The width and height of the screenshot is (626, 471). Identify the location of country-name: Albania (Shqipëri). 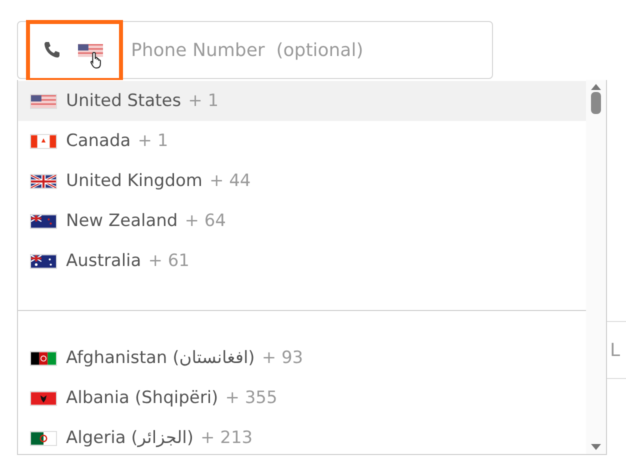
(142, 398).